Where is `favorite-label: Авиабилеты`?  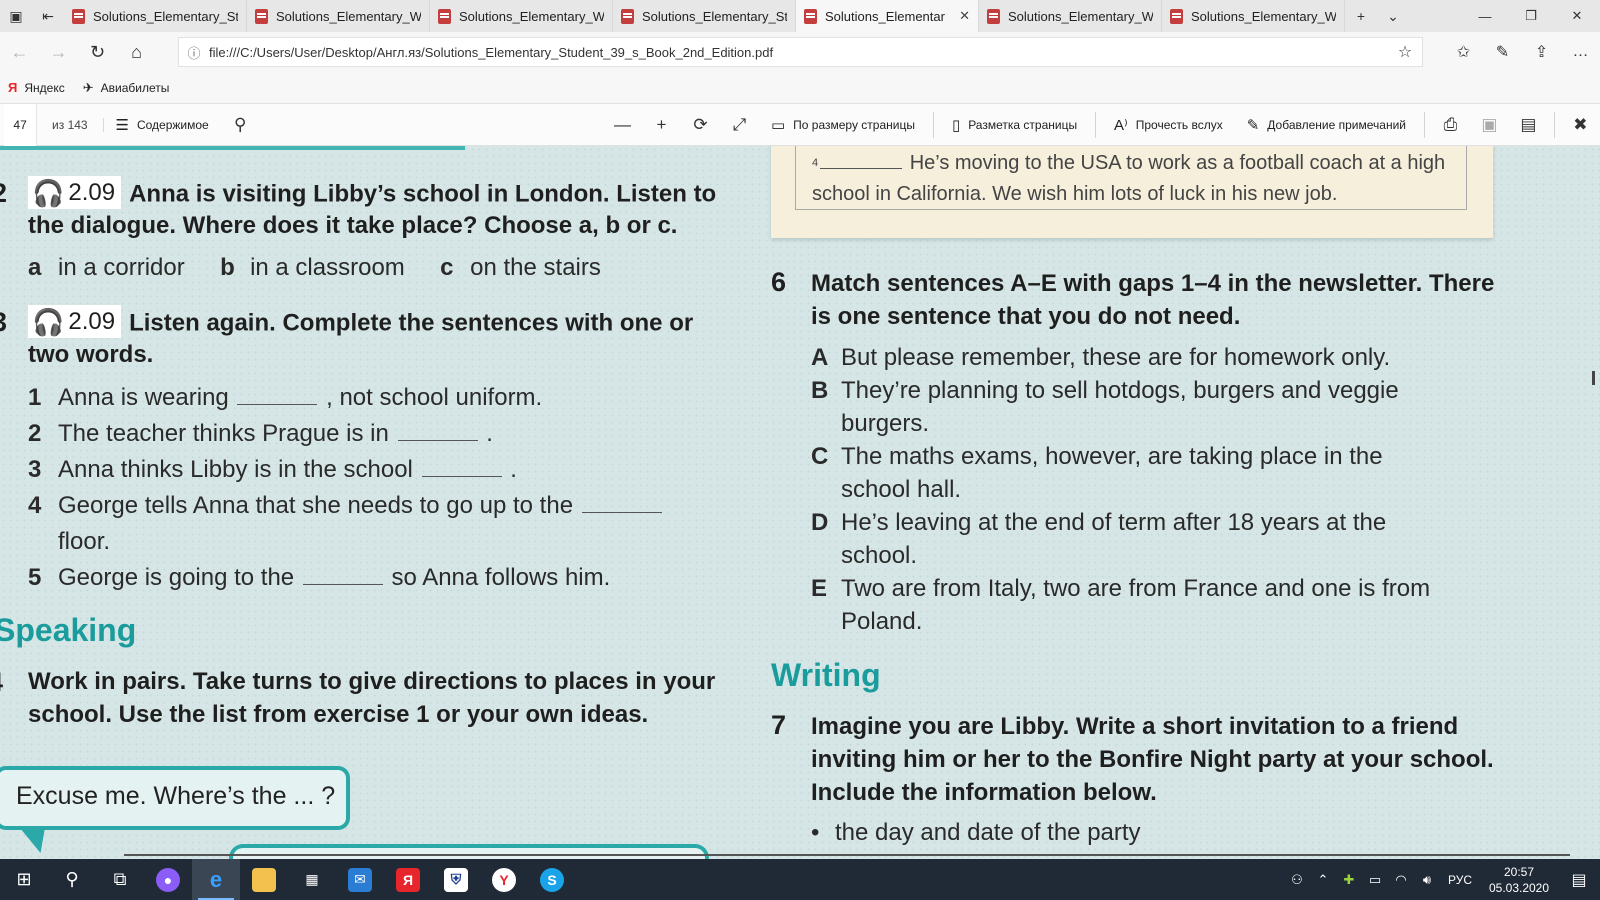 favorite-label: Авиабилеты is located at coordinates (135, 87).